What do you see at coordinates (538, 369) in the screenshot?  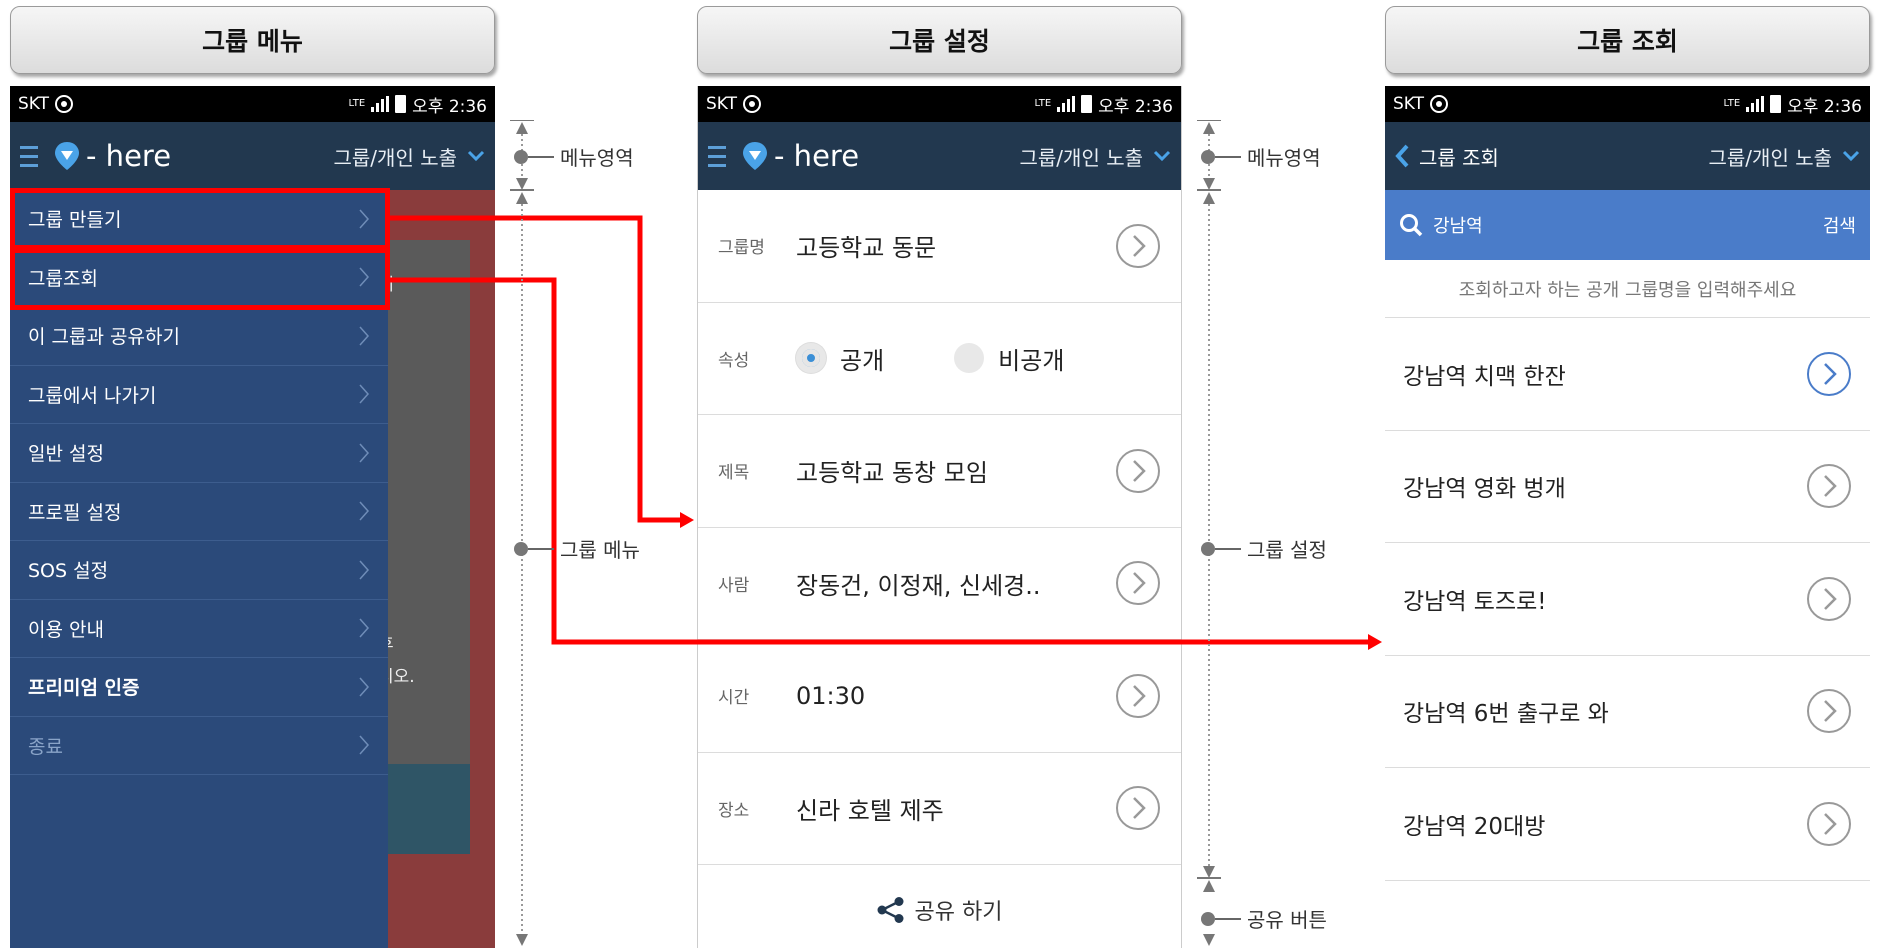 I see `arrow-create-to-settings` at bounding box center [538, 369].